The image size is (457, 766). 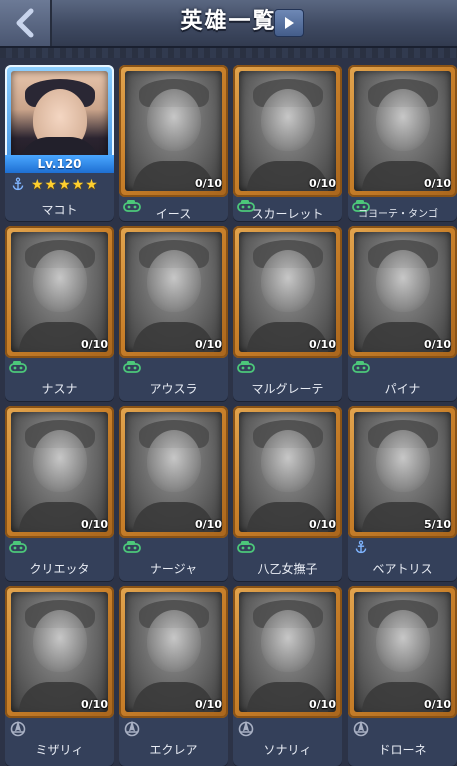 What do you see at coordinates (59, 164) in the screenshot?
I see `level-badge: Lv.120` at bounding box center [59, 164].